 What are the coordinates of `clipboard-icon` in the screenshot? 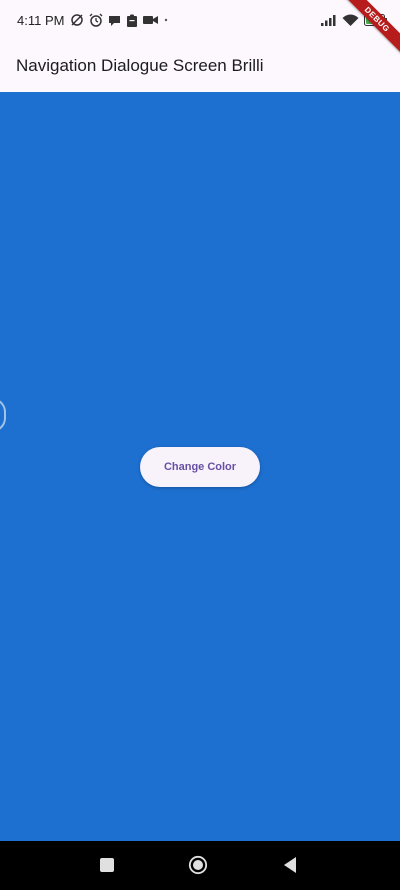 It's located at (132, 20).